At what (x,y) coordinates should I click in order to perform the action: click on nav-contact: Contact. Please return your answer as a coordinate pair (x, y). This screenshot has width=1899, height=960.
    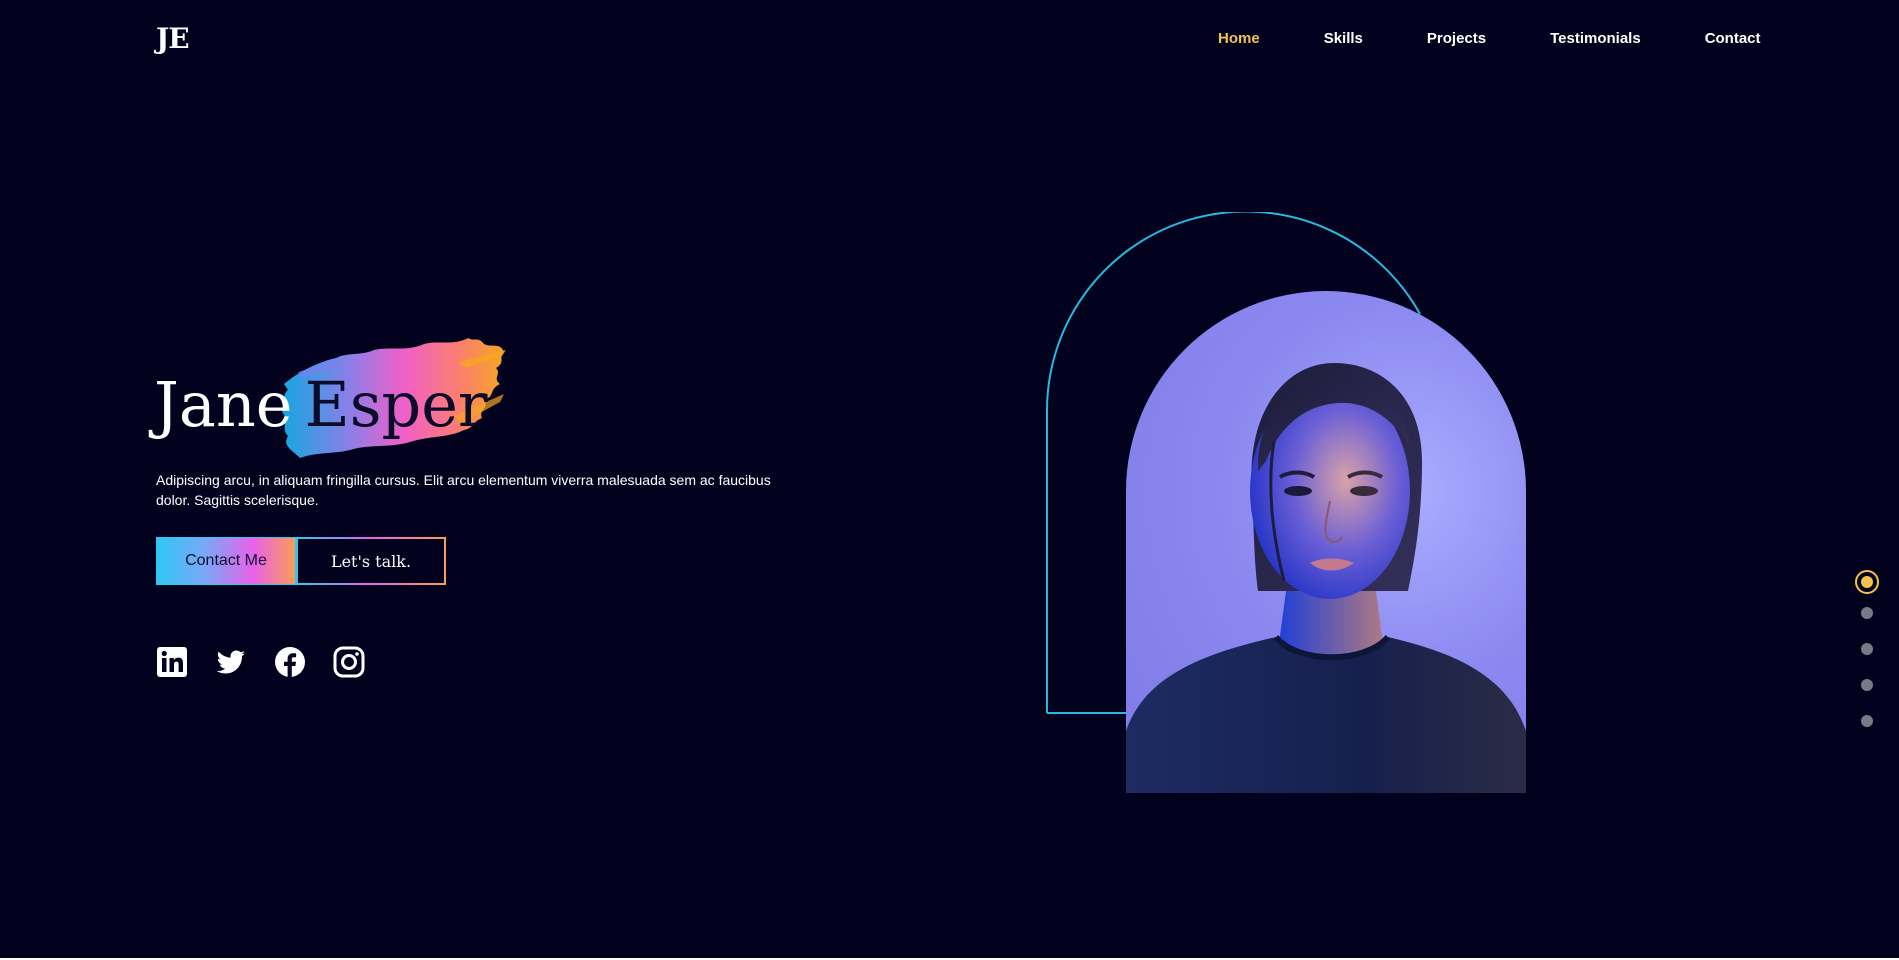
    Looking at the image, I should click on (1733, 38).